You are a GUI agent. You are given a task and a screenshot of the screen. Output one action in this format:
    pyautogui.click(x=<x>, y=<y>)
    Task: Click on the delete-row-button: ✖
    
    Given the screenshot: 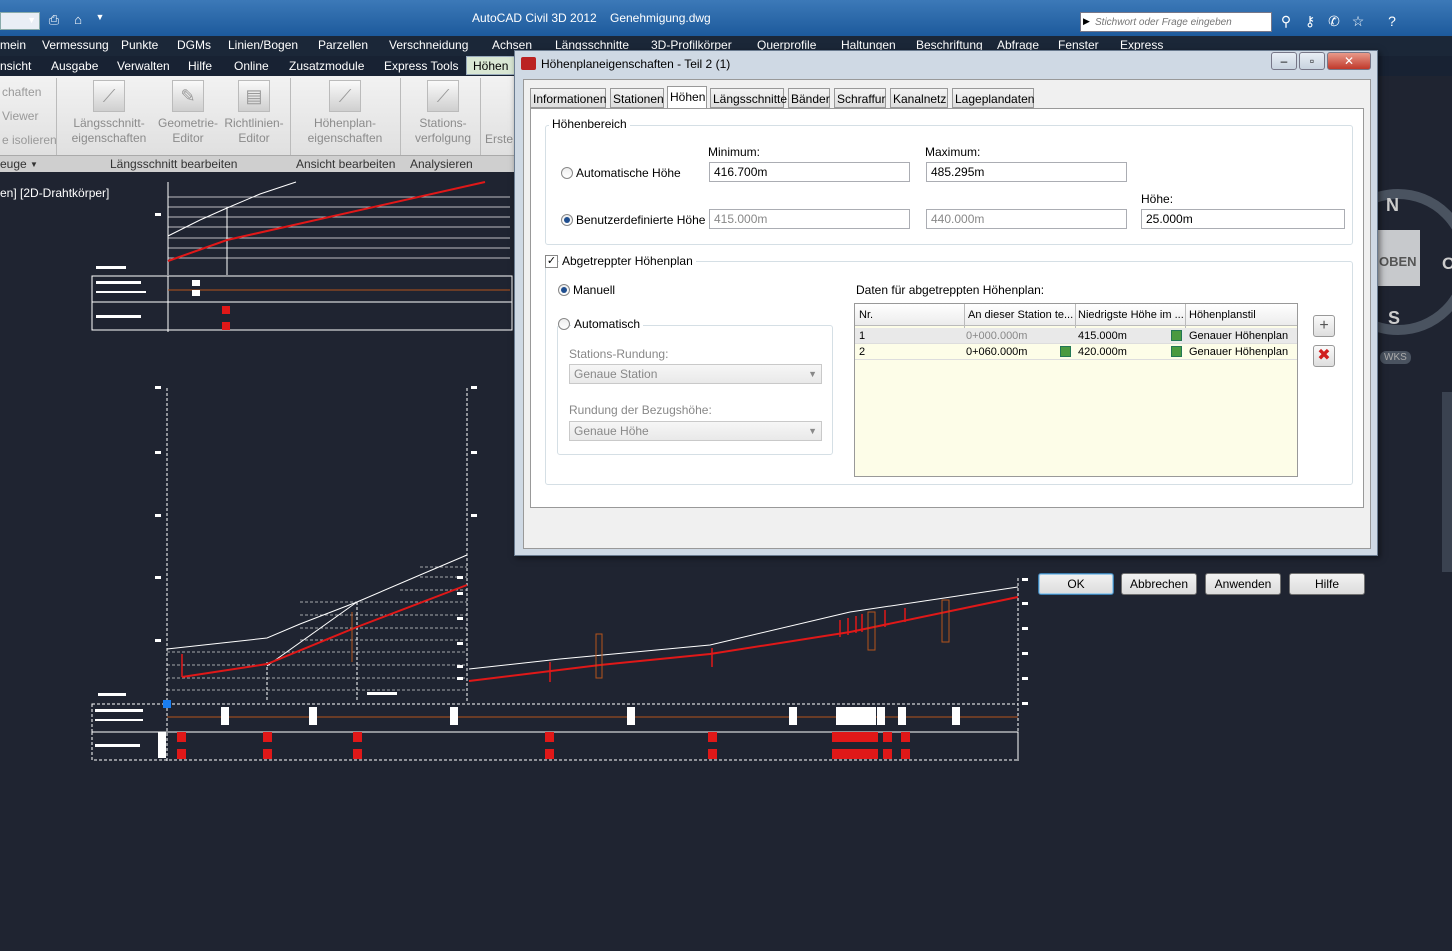 What is the action you would take?
    pyautogui.click(x=1324, y=356)
    